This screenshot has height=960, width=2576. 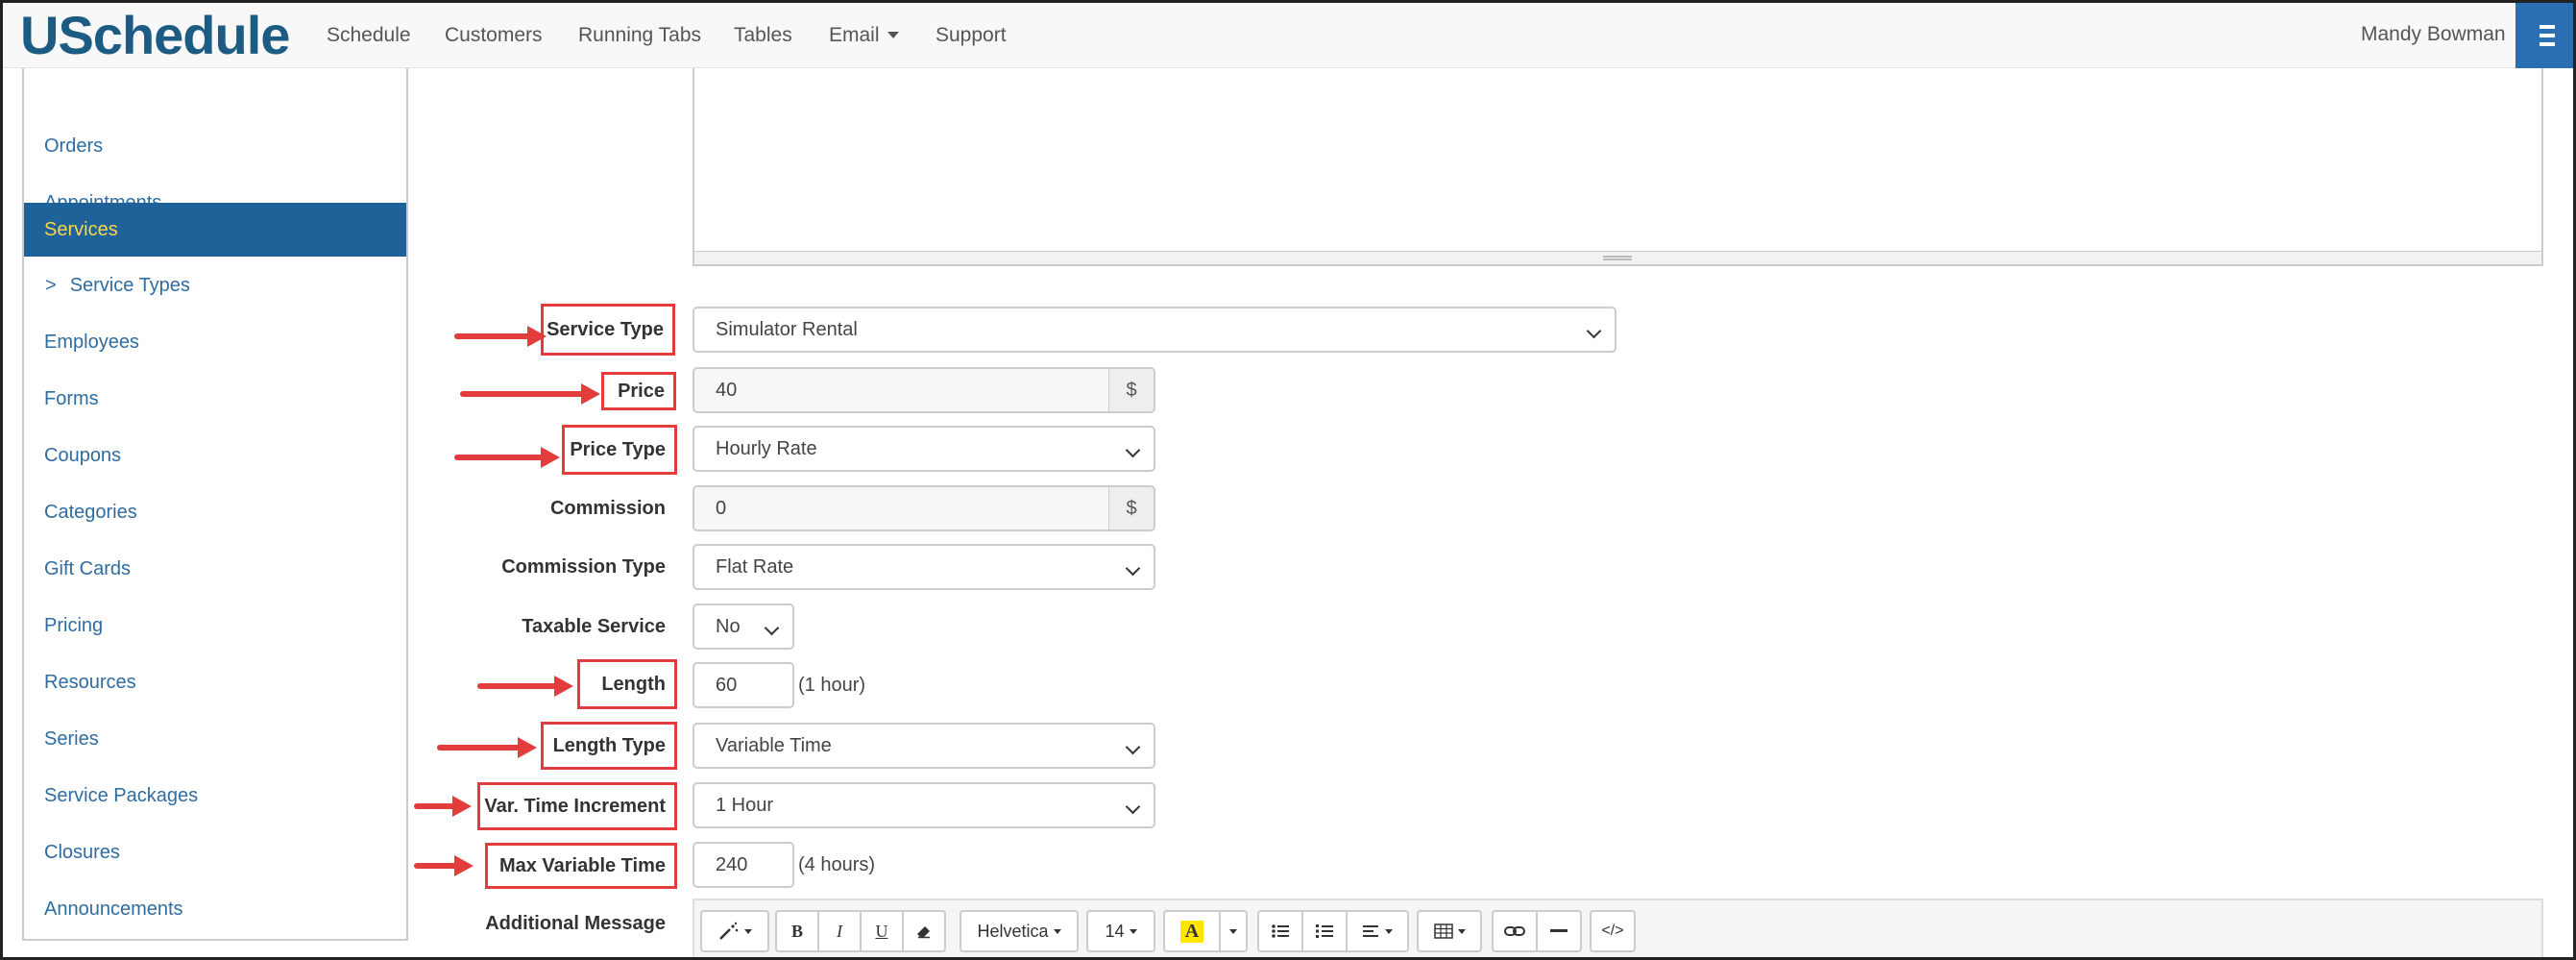 I want to click on magic-wand-icon, so click(x=728, y=931).